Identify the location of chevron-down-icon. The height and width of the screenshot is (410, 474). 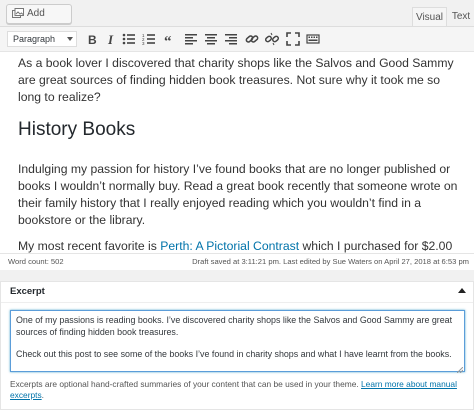
(70, 39).